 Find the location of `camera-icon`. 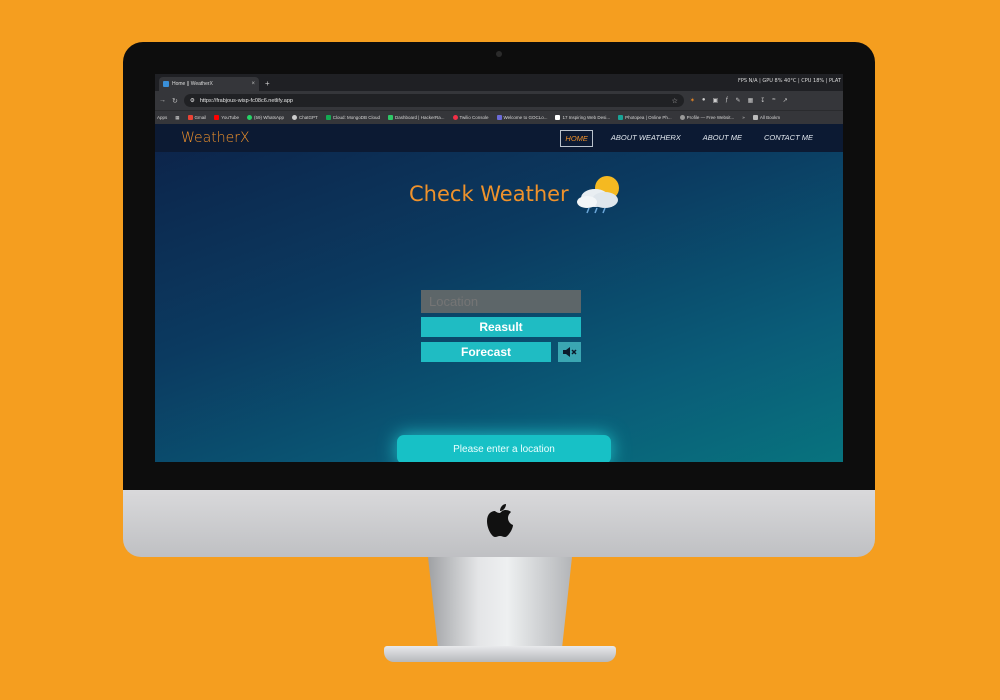

camera-icon is located at coordinates (499, 54).